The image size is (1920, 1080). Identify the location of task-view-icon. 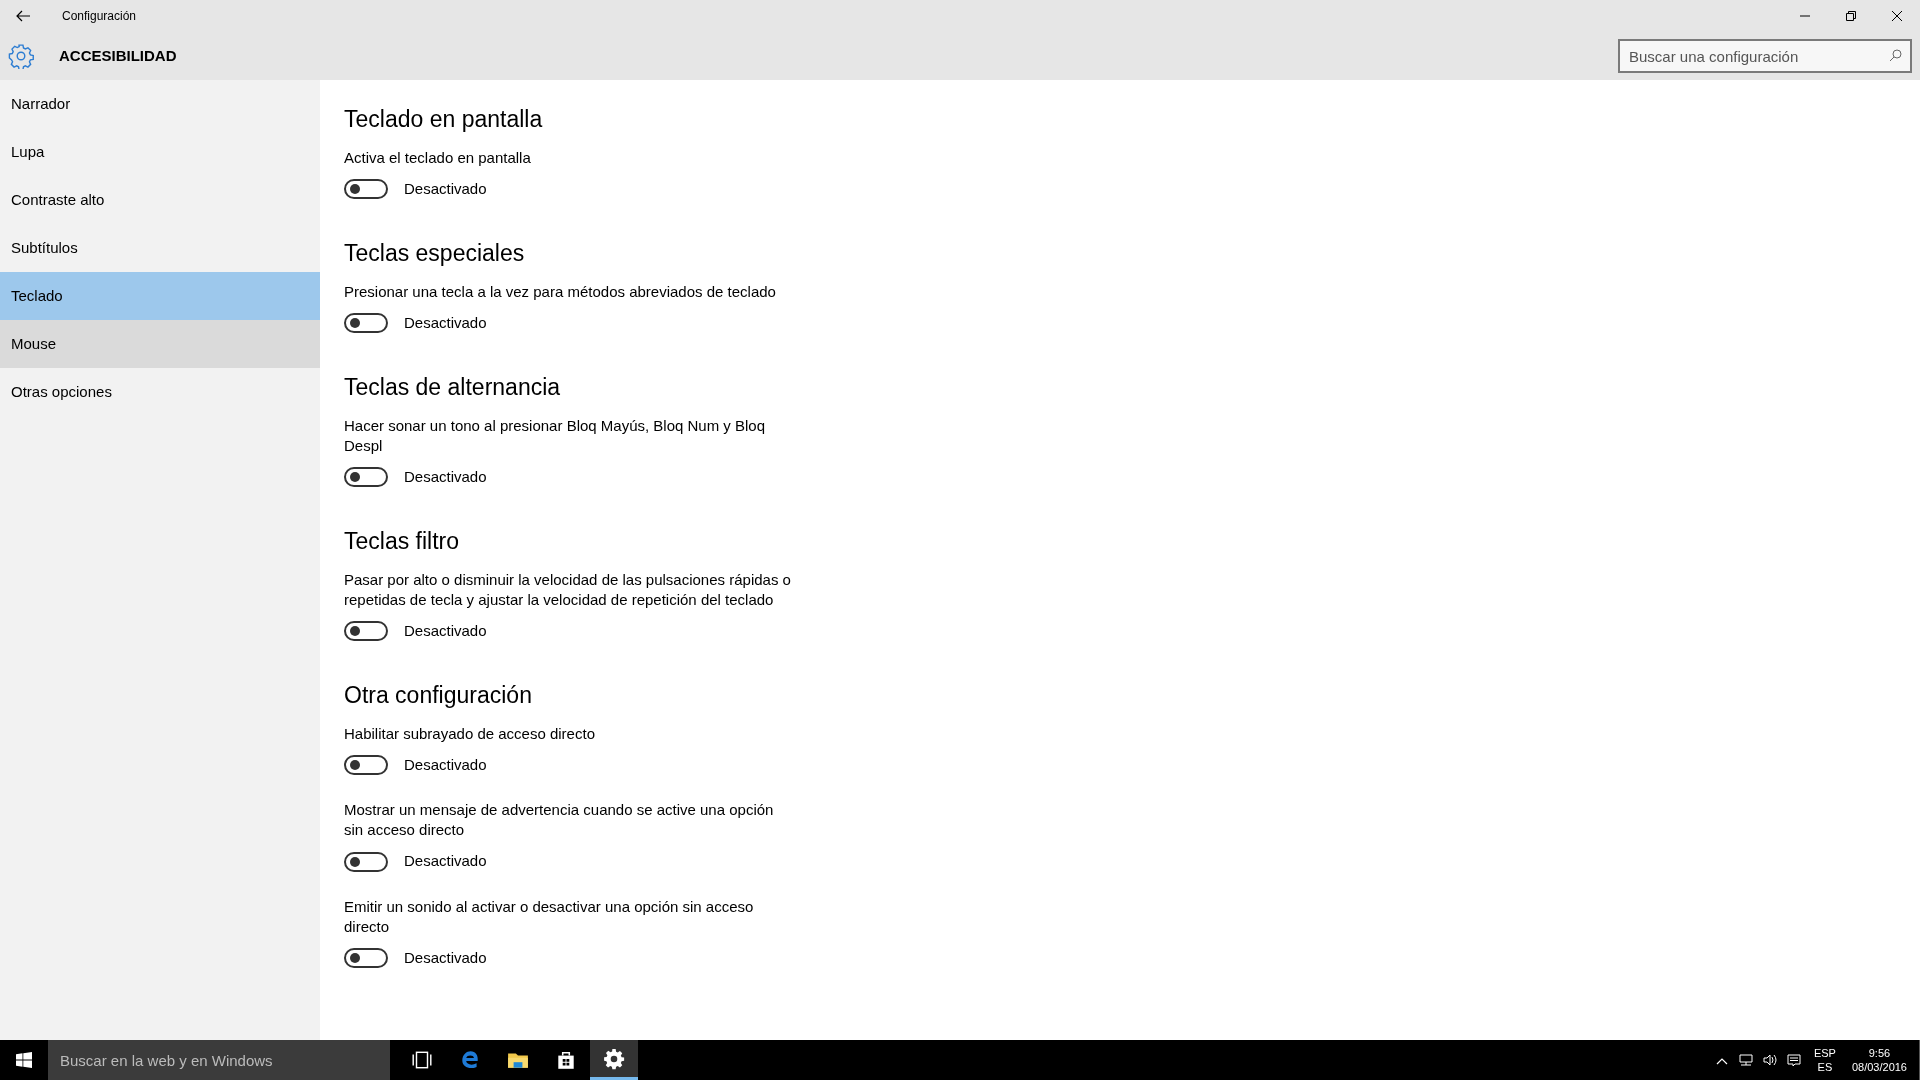
(422, 1060).